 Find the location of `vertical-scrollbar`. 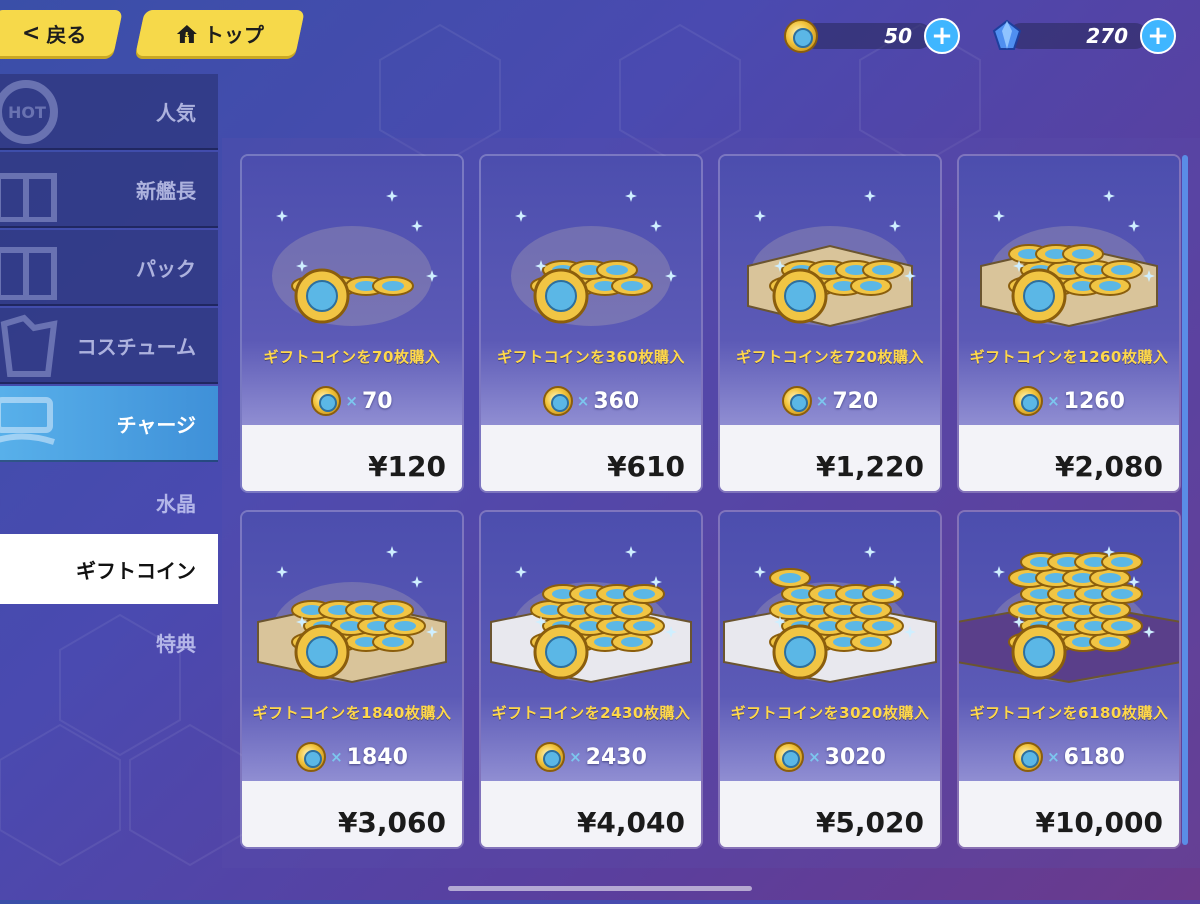

vertical-scrollbar is located at coordinates (1185, 500).